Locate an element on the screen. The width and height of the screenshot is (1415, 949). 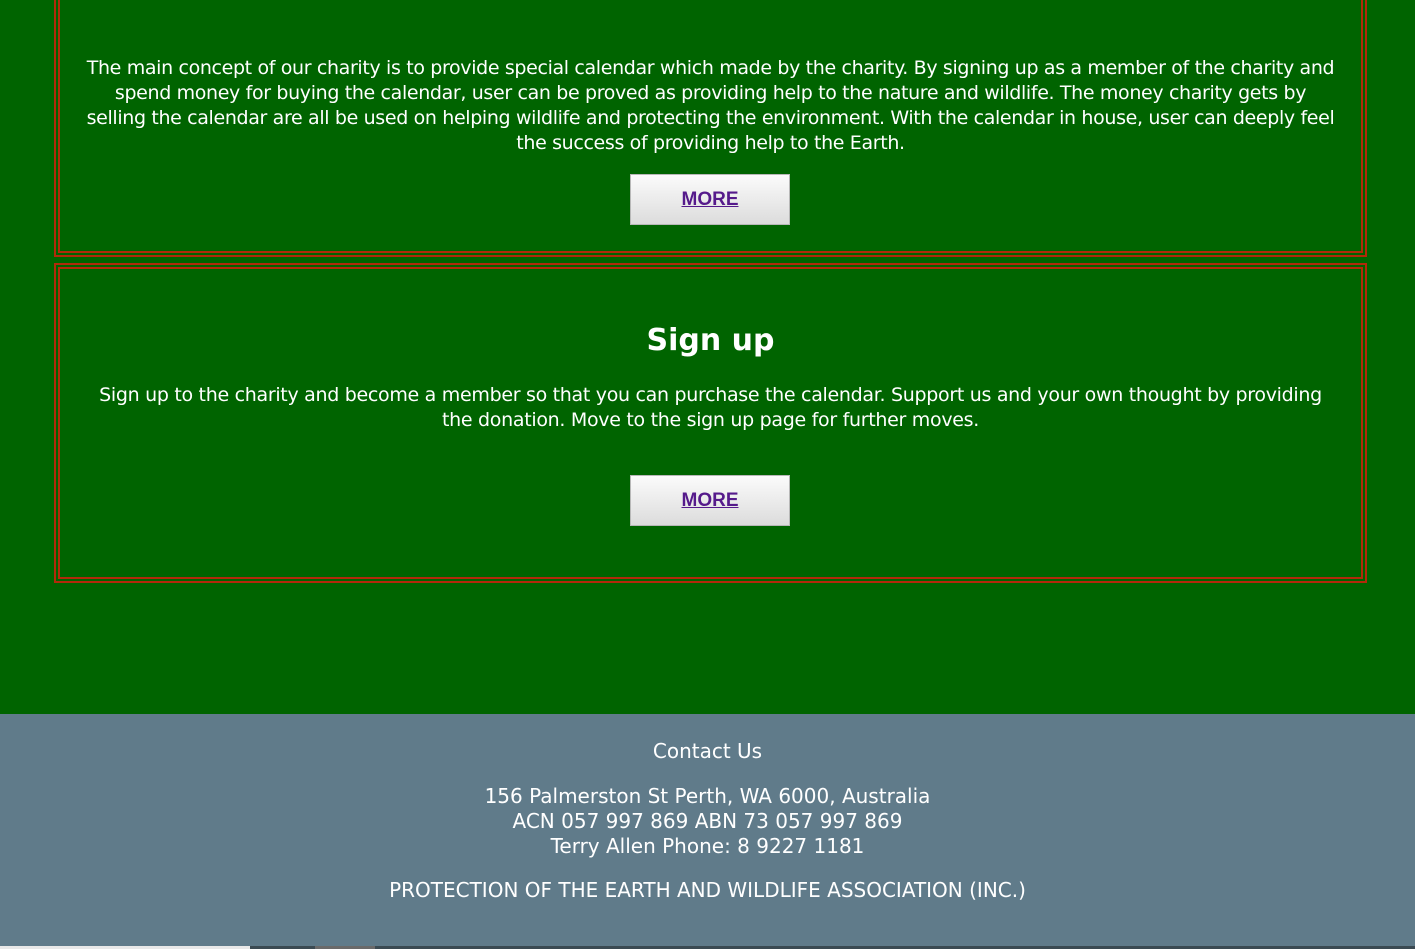
signup-title: Sign up is located at coordinates (710, 340).